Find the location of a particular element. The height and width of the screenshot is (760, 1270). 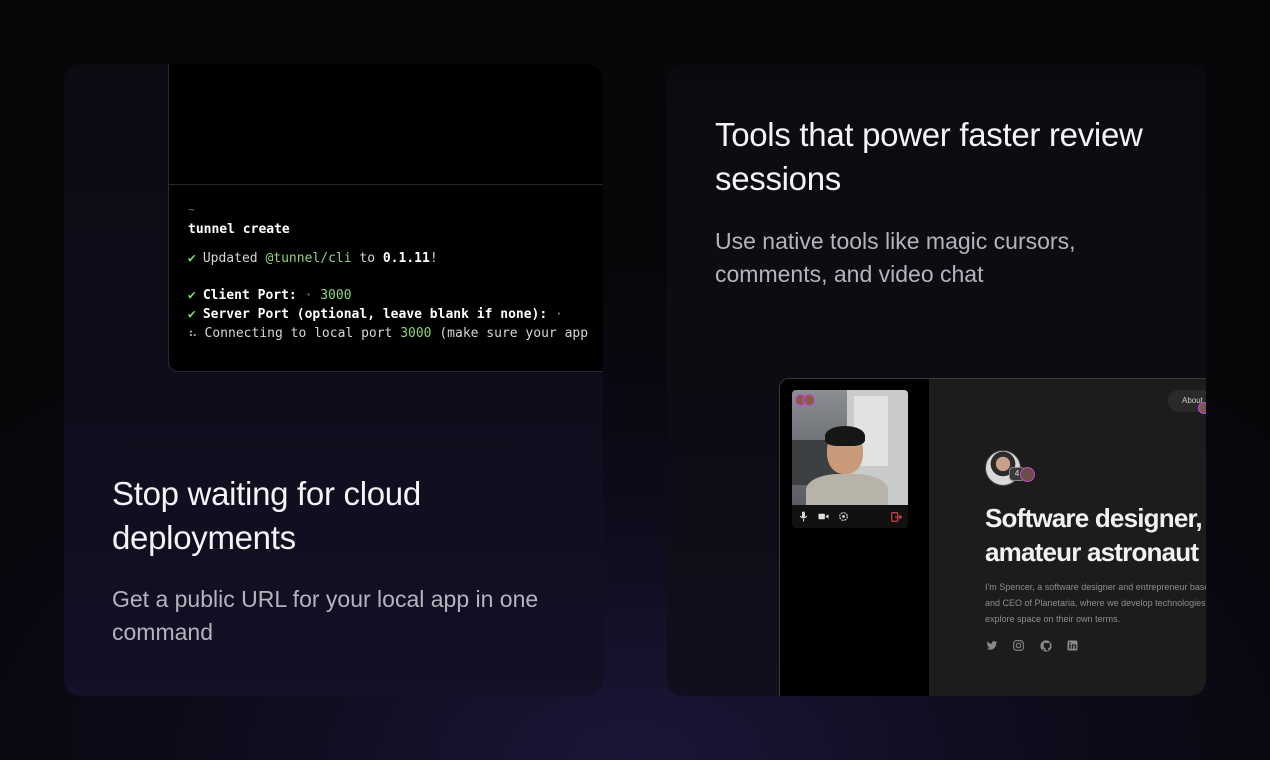

terminal-line-updated: ✔ Updated @tunnel/cli to 0.1.11! is located at coordinates (395, 258).